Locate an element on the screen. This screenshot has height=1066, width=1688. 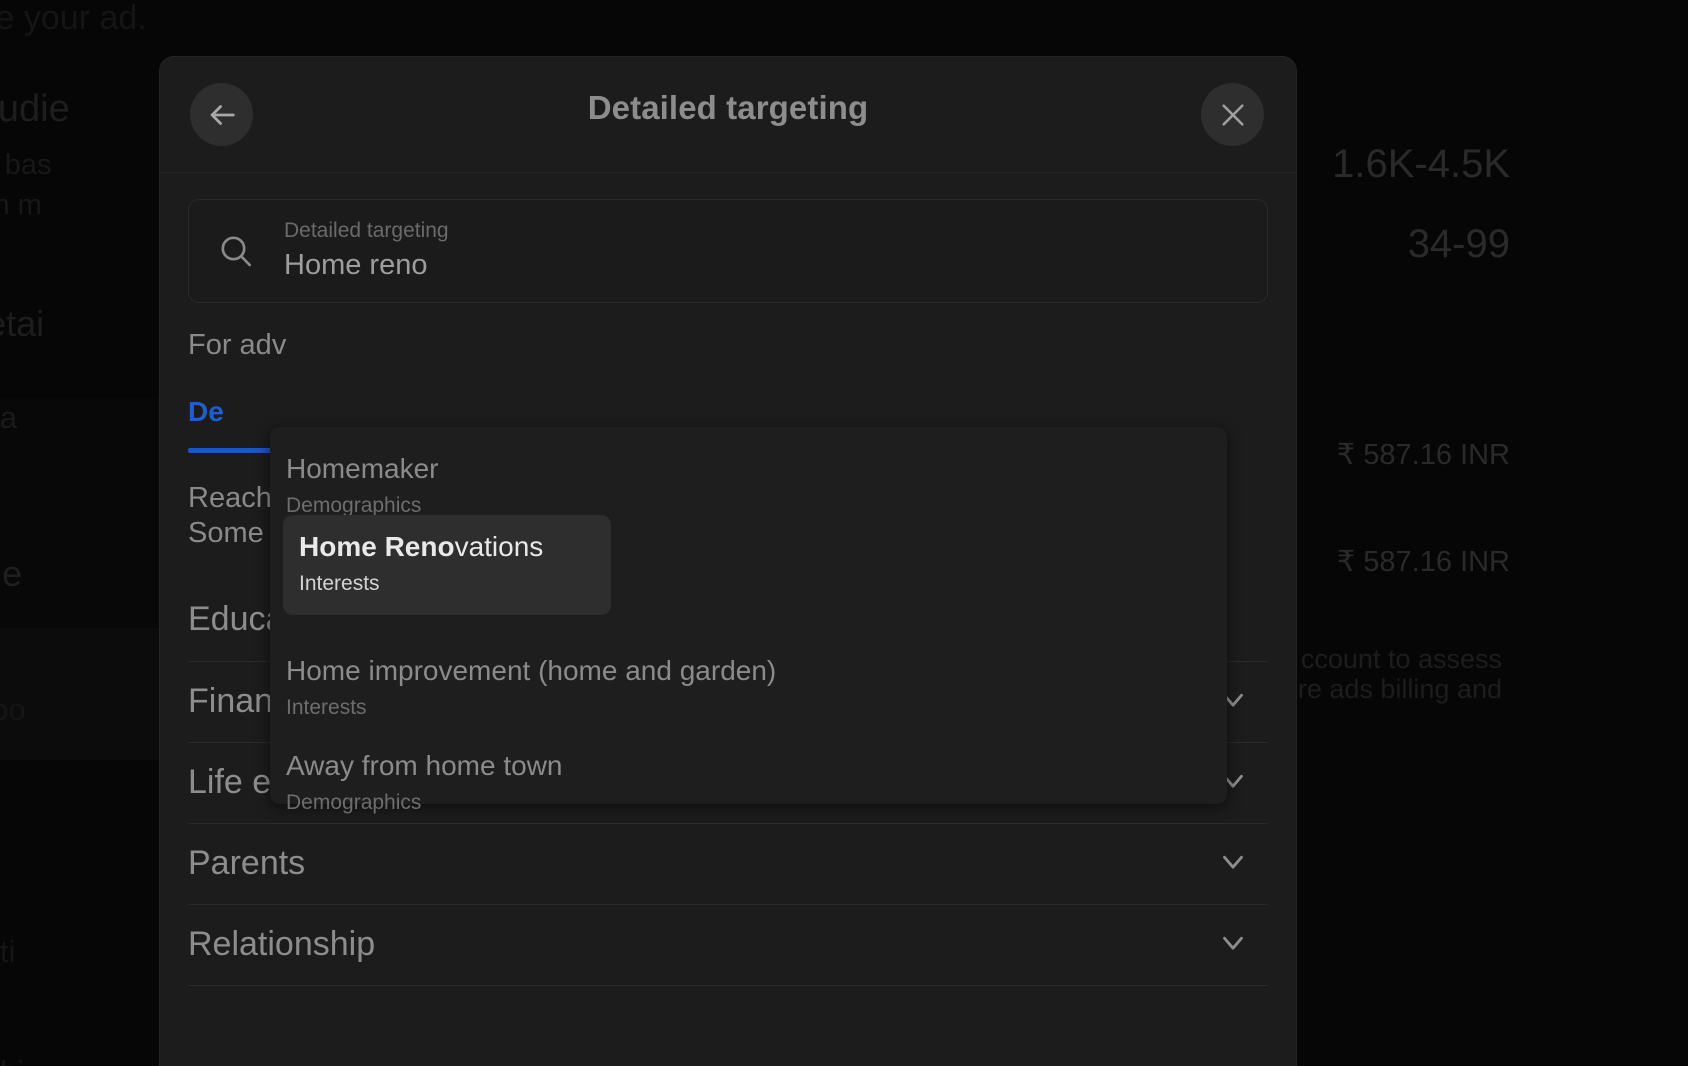
dialog-header: Detailed targeting is located at coordinates (728, 115).